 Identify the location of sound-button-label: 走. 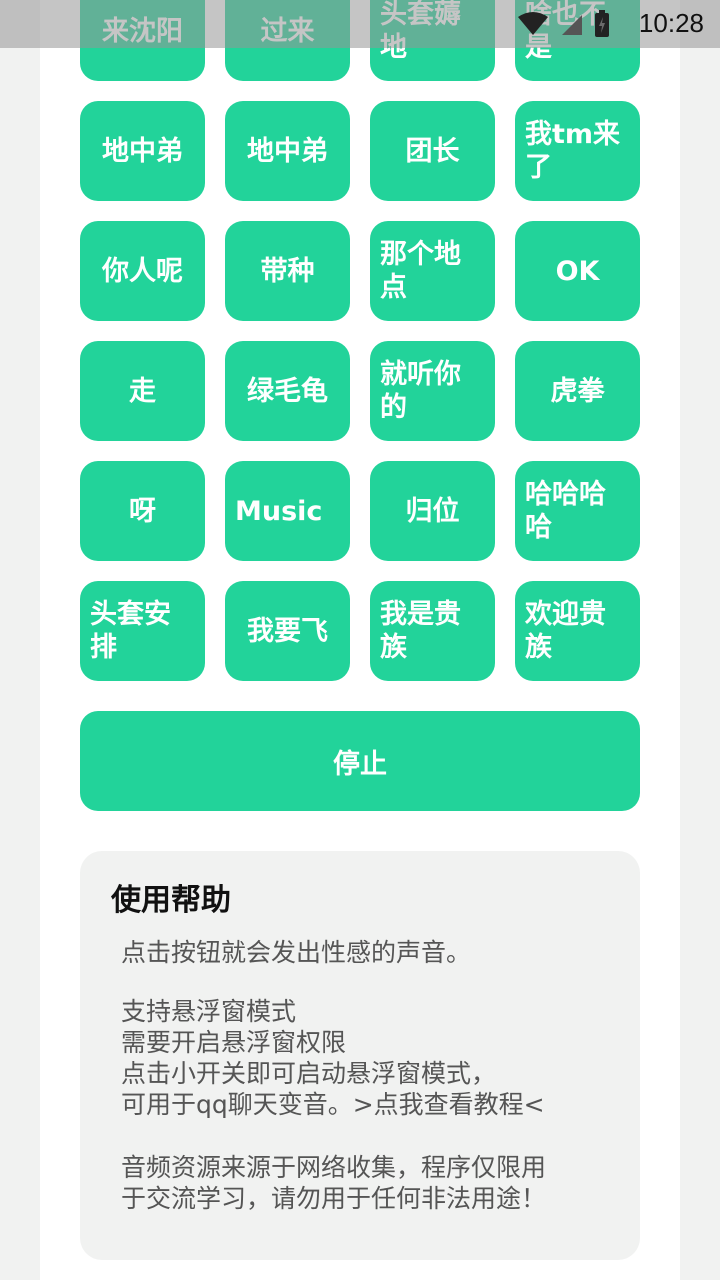
(142, 391).